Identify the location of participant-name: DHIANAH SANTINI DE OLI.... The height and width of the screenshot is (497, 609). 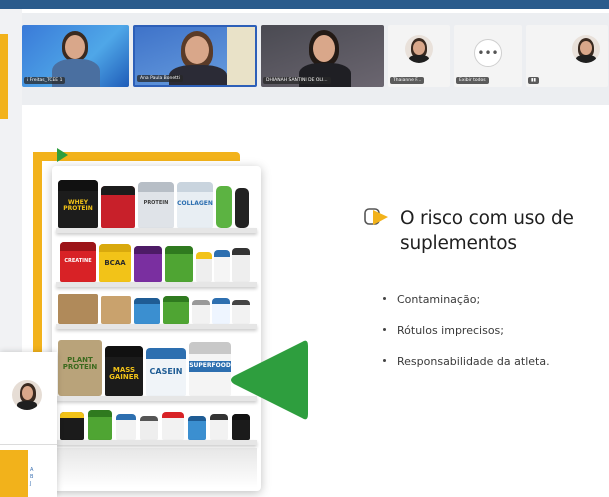
(297, 80).